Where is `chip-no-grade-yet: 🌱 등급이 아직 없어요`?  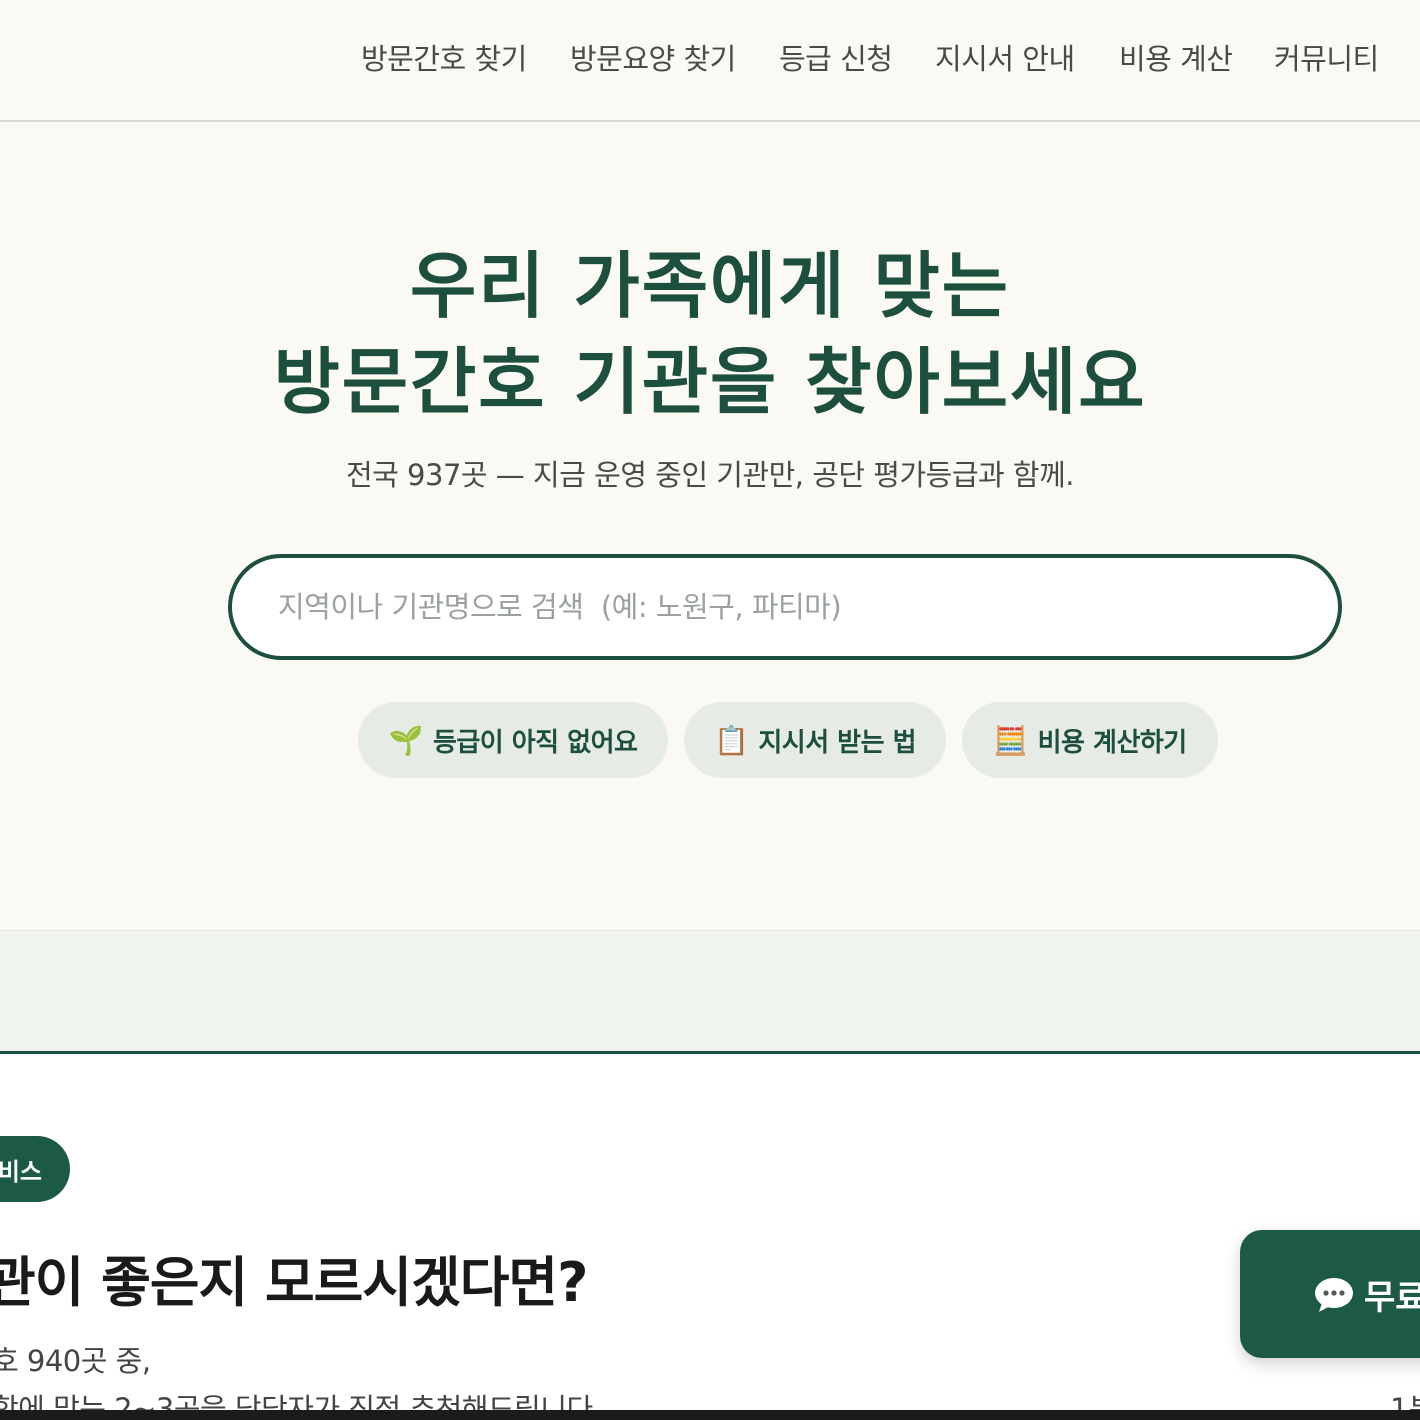 chip-no-grade-yet: 🌱 등급이 아직 없어요 is located at coordinates (513, 740).